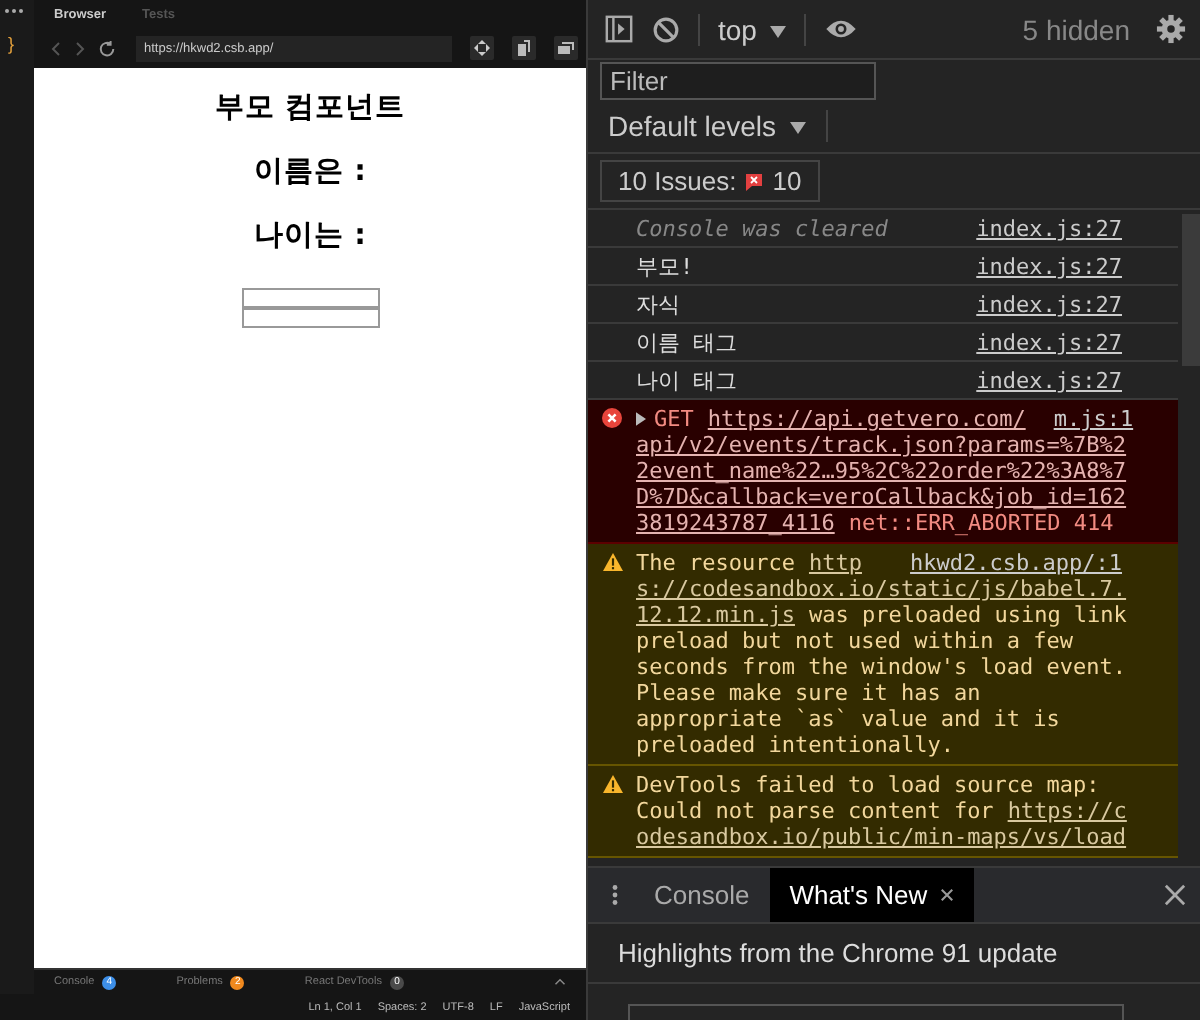  What do you see at coordinates (1016, 563) in the screenshot?
I see `source-link: hkwd2.csb.app/:1` at bounding box center [1016, 563].